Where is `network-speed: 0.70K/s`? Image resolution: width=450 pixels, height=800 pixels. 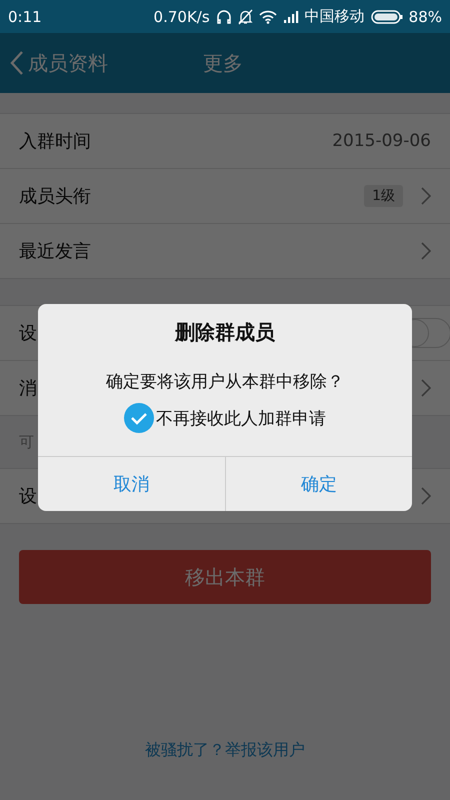 network-speed: 0.70K/s is located at coordinates (182, 17).